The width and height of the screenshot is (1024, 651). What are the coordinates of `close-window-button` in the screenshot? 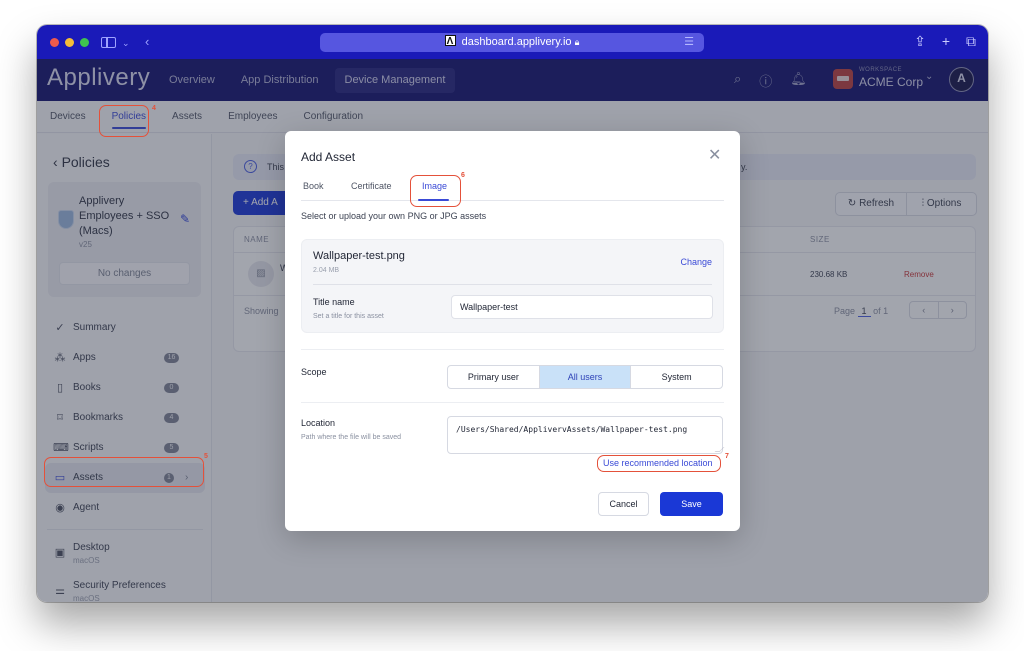 It's located at (54, 42).